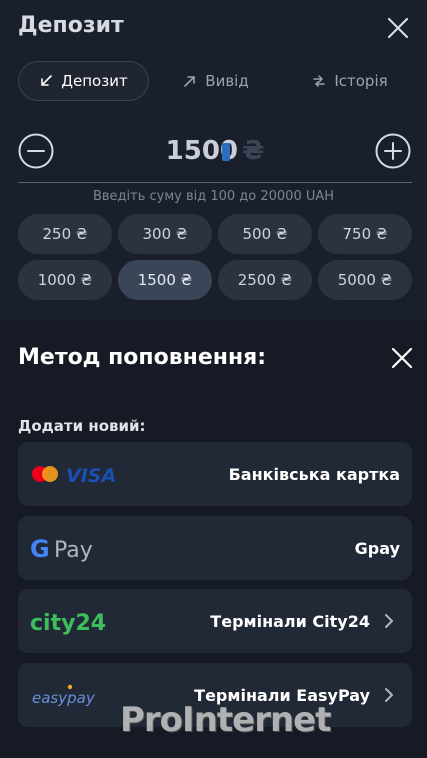 The image size is (427, 758). Describe the element at coordinates (215, 474) in the screenshot. I see `method-bank-card: VISA Банківська картка` at that location.